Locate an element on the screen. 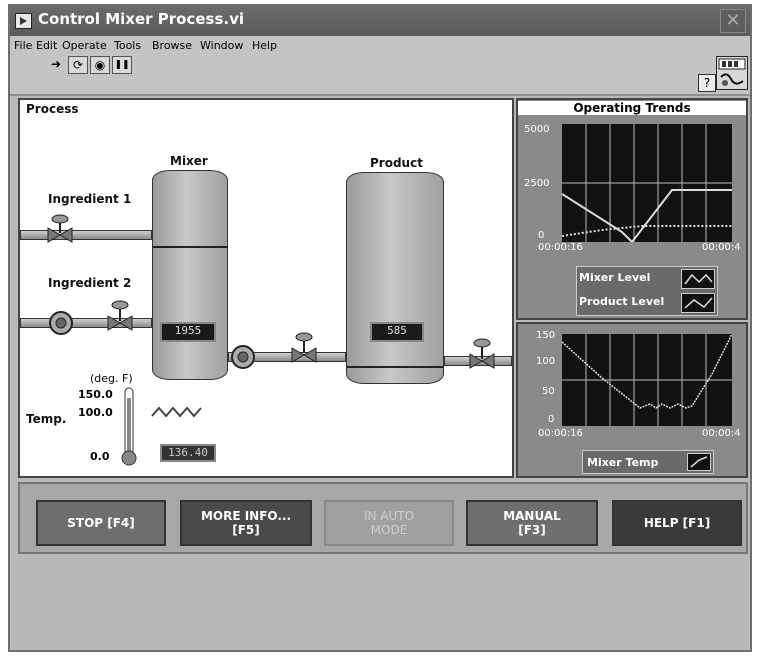  ingredient2-pump-icon is located at coordinates (61, 323).